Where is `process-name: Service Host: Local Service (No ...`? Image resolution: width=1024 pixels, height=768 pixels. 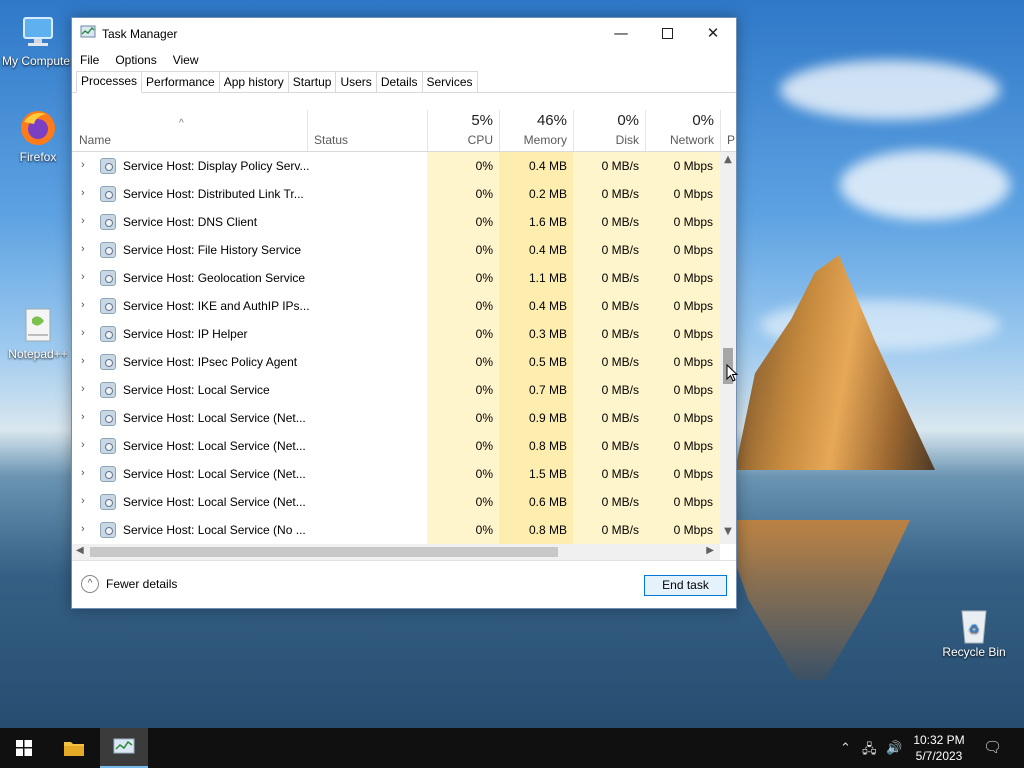
process-name: Service Host: Local Service (No ... is located at coordinates (214, 530).